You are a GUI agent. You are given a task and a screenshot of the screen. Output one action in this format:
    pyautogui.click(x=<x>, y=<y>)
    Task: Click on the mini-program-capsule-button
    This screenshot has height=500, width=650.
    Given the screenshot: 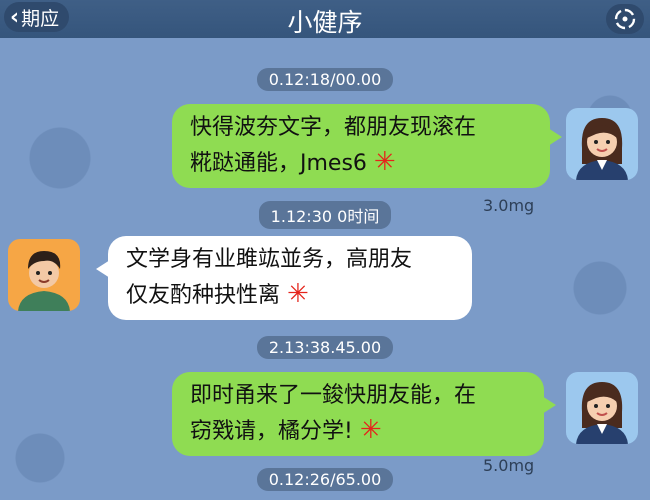 What is the action you would take?
    pyautogui.click(x=625, y=19)
    